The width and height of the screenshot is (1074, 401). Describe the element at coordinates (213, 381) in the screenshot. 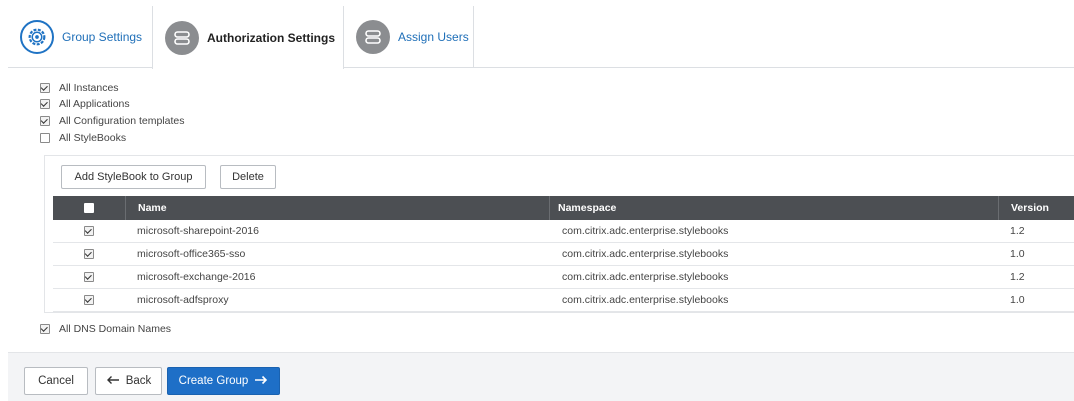

I see `create-group-label: Create Group` at that location.